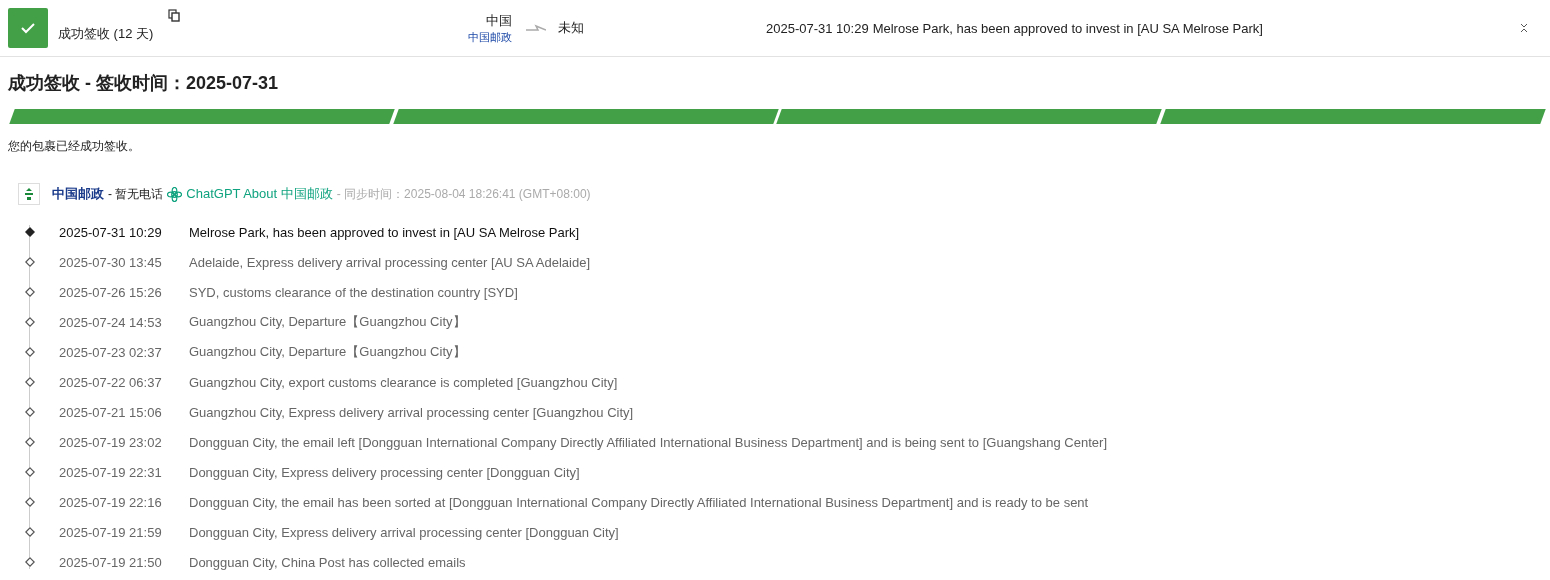 Image resolution: width=1550 pixels, height=580 pixels. Describe the element at coordinates (648, 442) in the screenshot. I see `event-text: Dongguan City, the email left [Dongguan International Company Directly Affiliated International Business Department] and is being sent to [Guangshang Center]` at that location.